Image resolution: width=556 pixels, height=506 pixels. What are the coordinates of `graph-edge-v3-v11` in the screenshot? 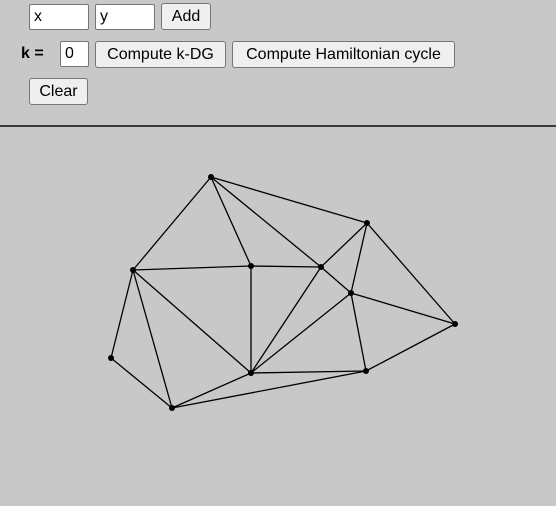 It's located at (152, 339).